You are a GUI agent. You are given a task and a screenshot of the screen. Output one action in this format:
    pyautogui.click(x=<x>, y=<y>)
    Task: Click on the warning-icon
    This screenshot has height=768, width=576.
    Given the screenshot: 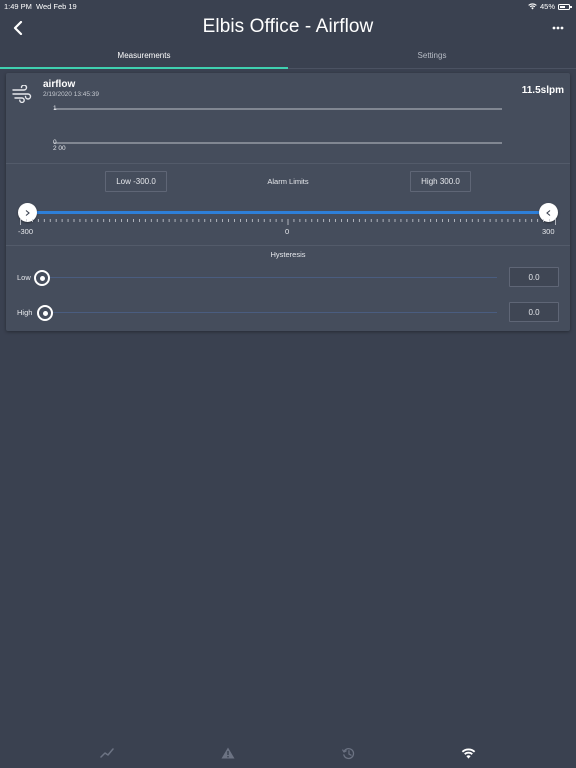 What is the action you would take?
    pyautogui.click(x=228, y=753)
    